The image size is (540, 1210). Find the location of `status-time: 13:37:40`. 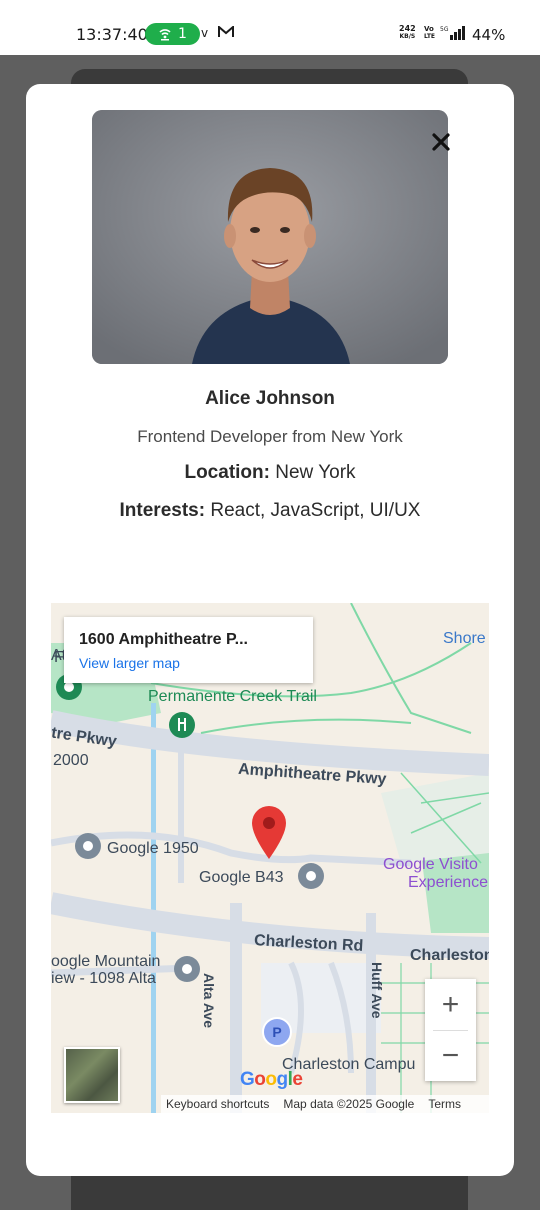

status-time: 13:37:40 is located at coordinates (112, 34).